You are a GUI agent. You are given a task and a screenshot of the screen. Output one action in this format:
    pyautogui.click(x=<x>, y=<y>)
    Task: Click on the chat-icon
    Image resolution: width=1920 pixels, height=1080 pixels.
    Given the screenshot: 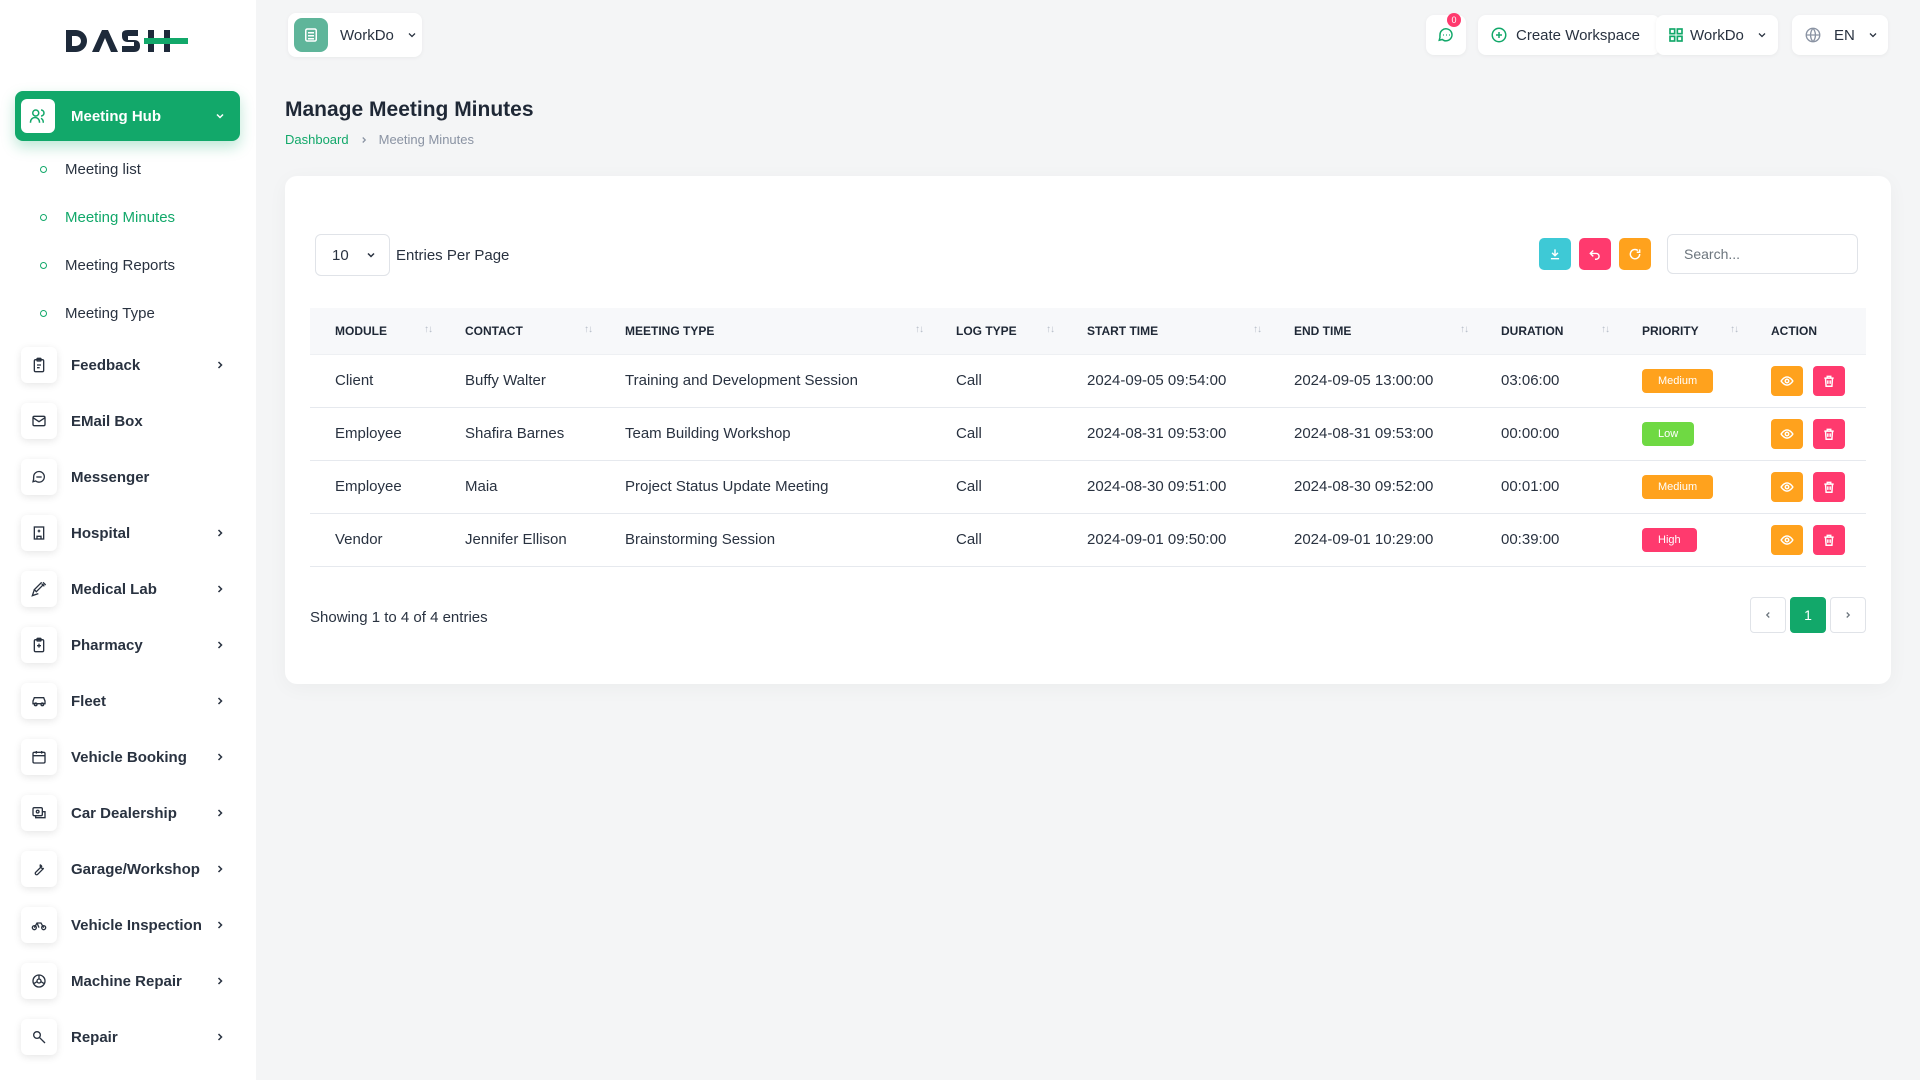 What is the action you would take?
    pyautogui.click(x=1445, y=35)
    